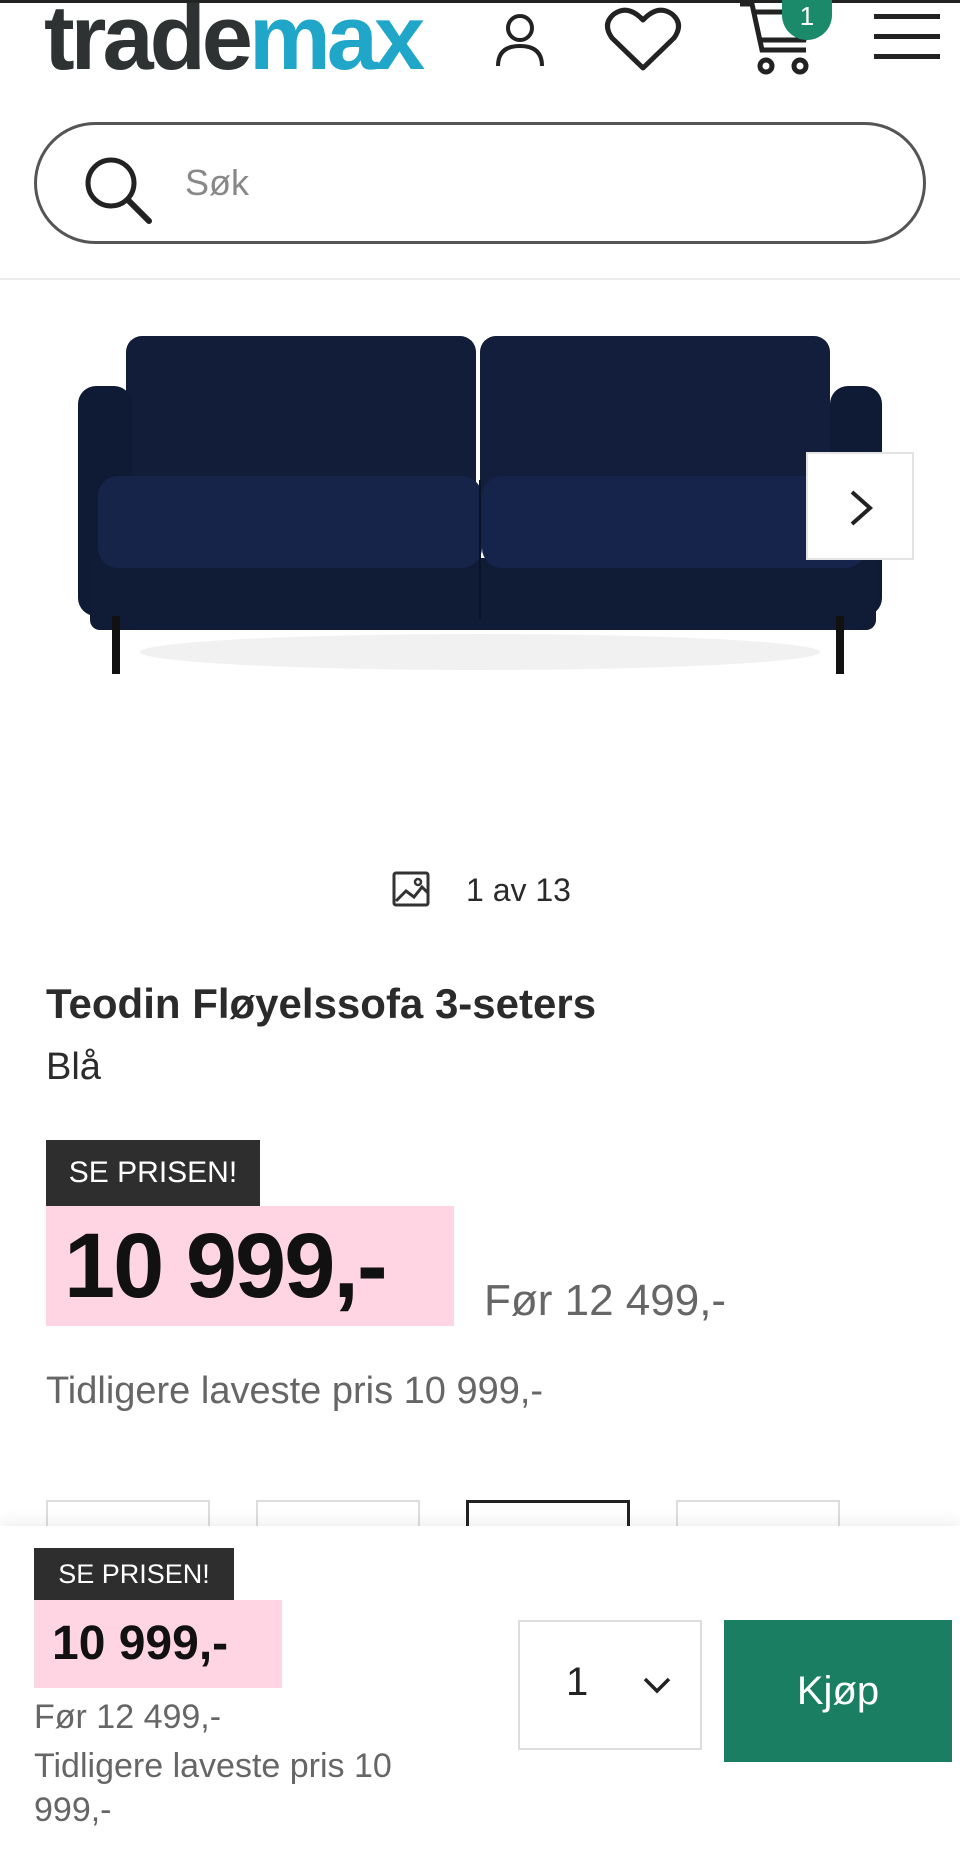 Image resolution: width=960 pixels, height=1853 pixels. Describe the element at coordinates (657, 1685) in the screenshot. I see `chevron-down-icon` at that location.